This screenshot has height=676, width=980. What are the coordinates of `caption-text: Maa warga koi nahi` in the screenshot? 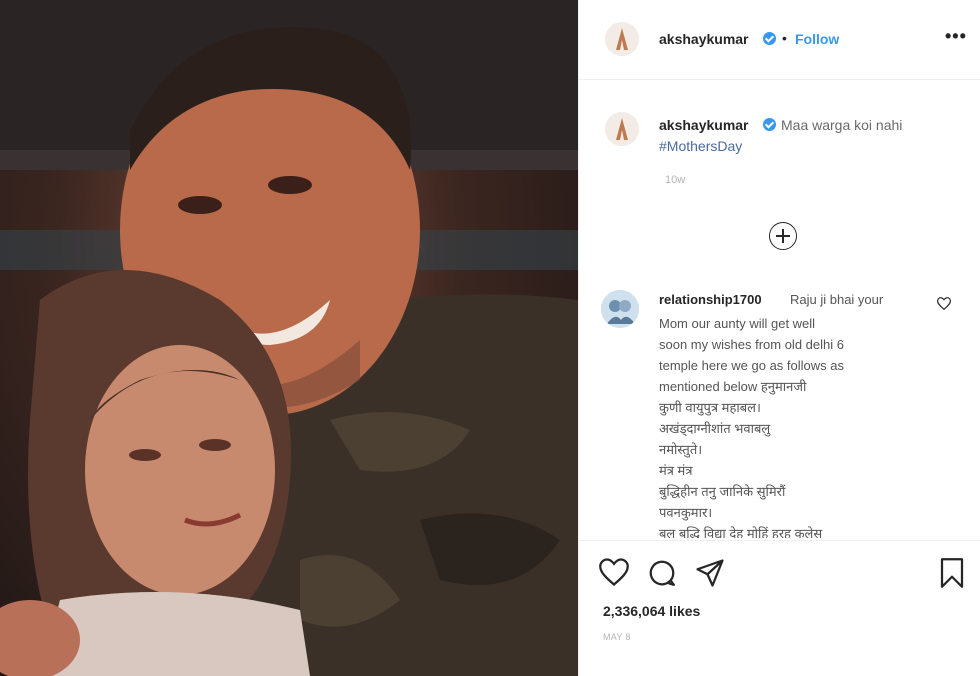 It's located at (842, 125).